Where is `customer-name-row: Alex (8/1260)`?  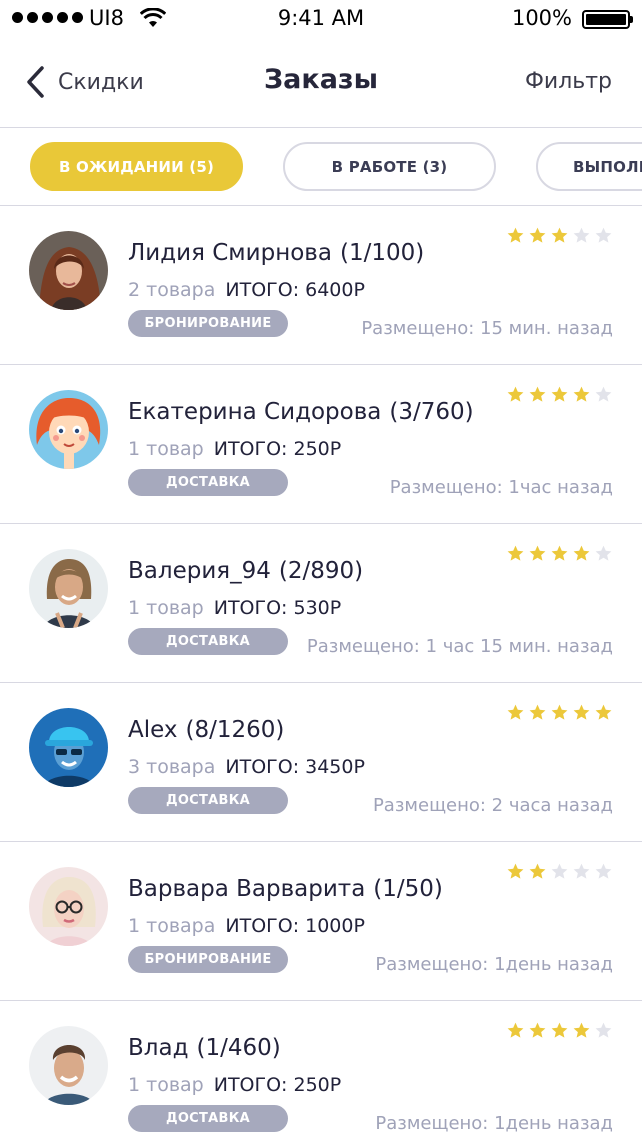 customer-name-row: Alex (8/1260) is located at coordinates (206, 730).